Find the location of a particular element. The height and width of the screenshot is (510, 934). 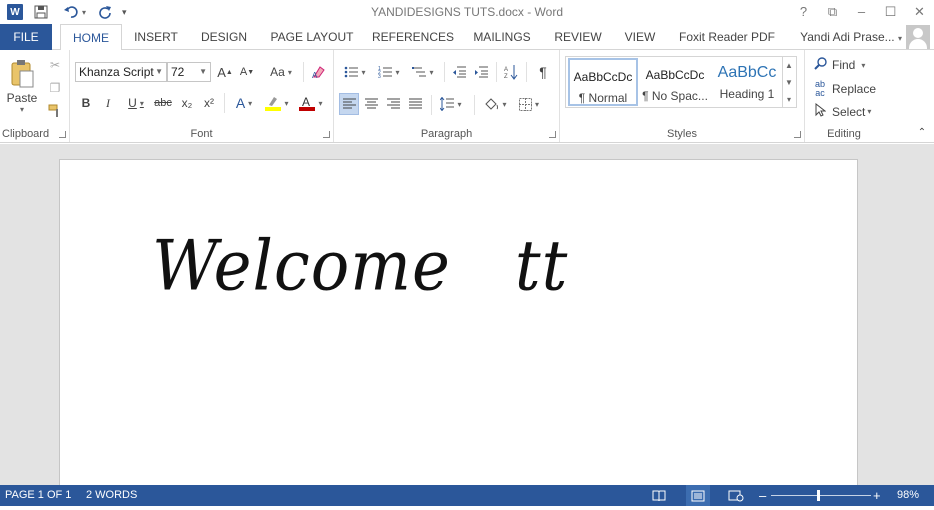

change-case-button: Aa is located at coordinates (281, 72).